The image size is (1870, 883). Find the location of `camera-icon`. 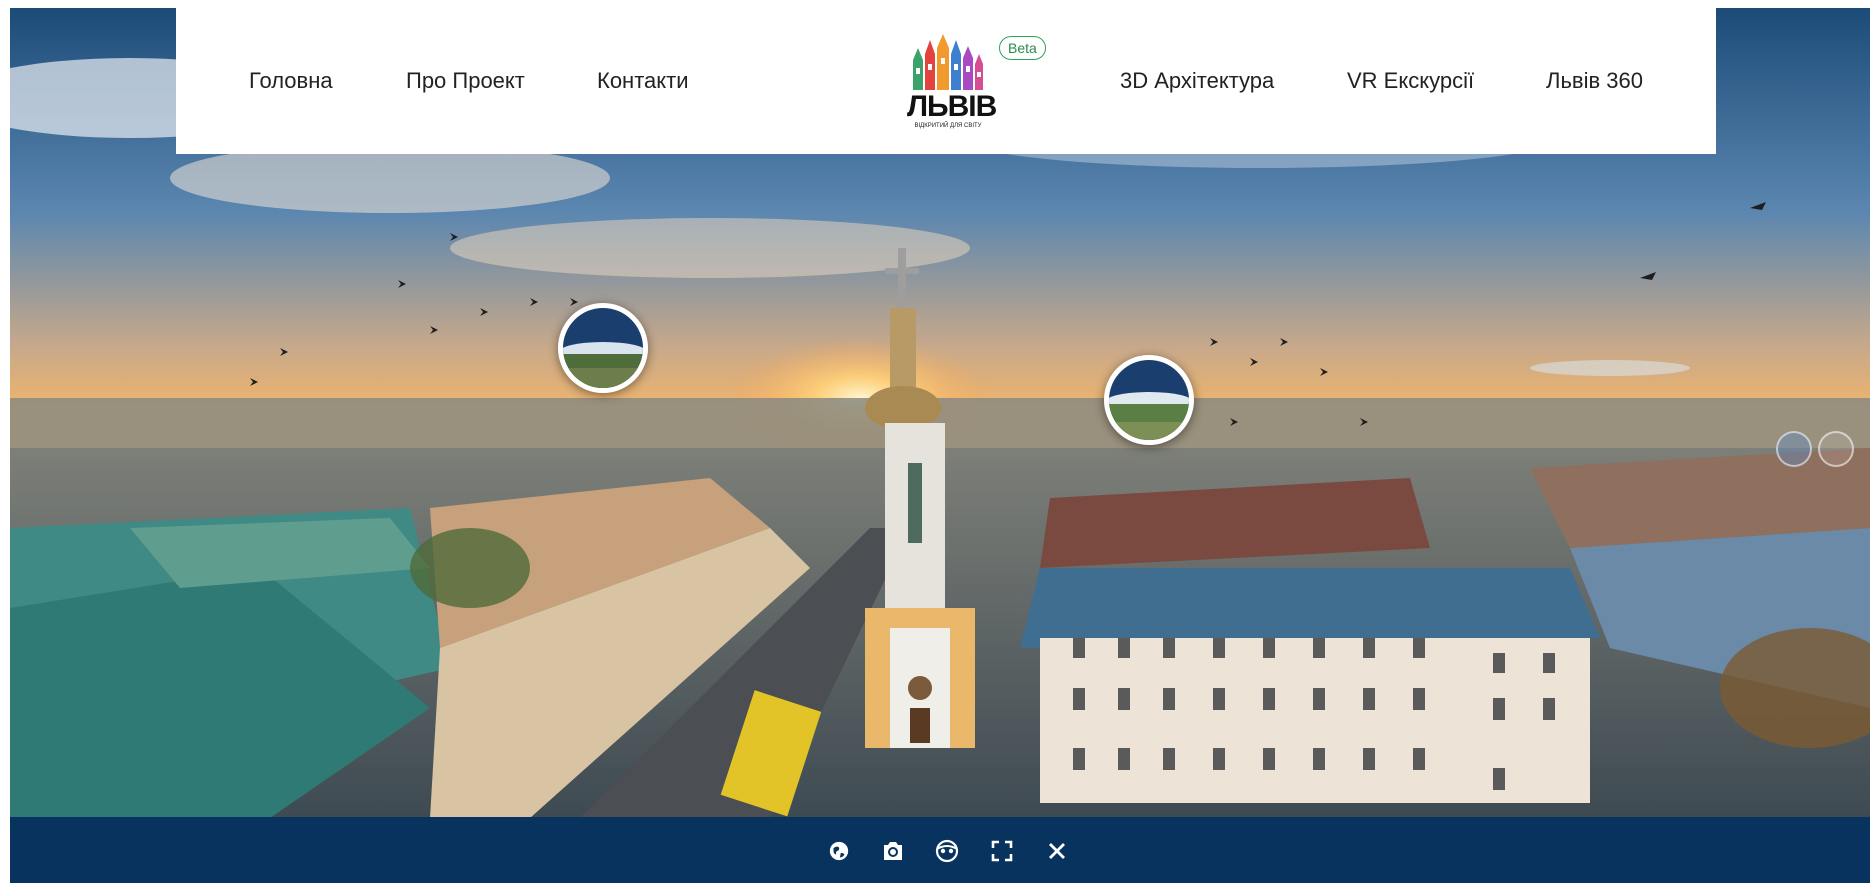

camera-icon is located at coordinates (893, 851).